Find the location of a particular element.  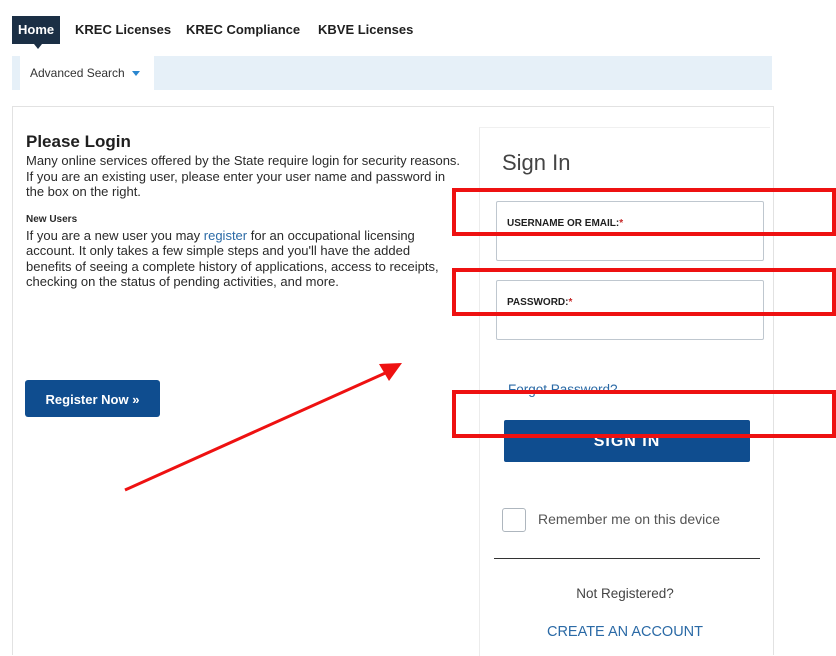

username-input is located at coordinates (630, 244).